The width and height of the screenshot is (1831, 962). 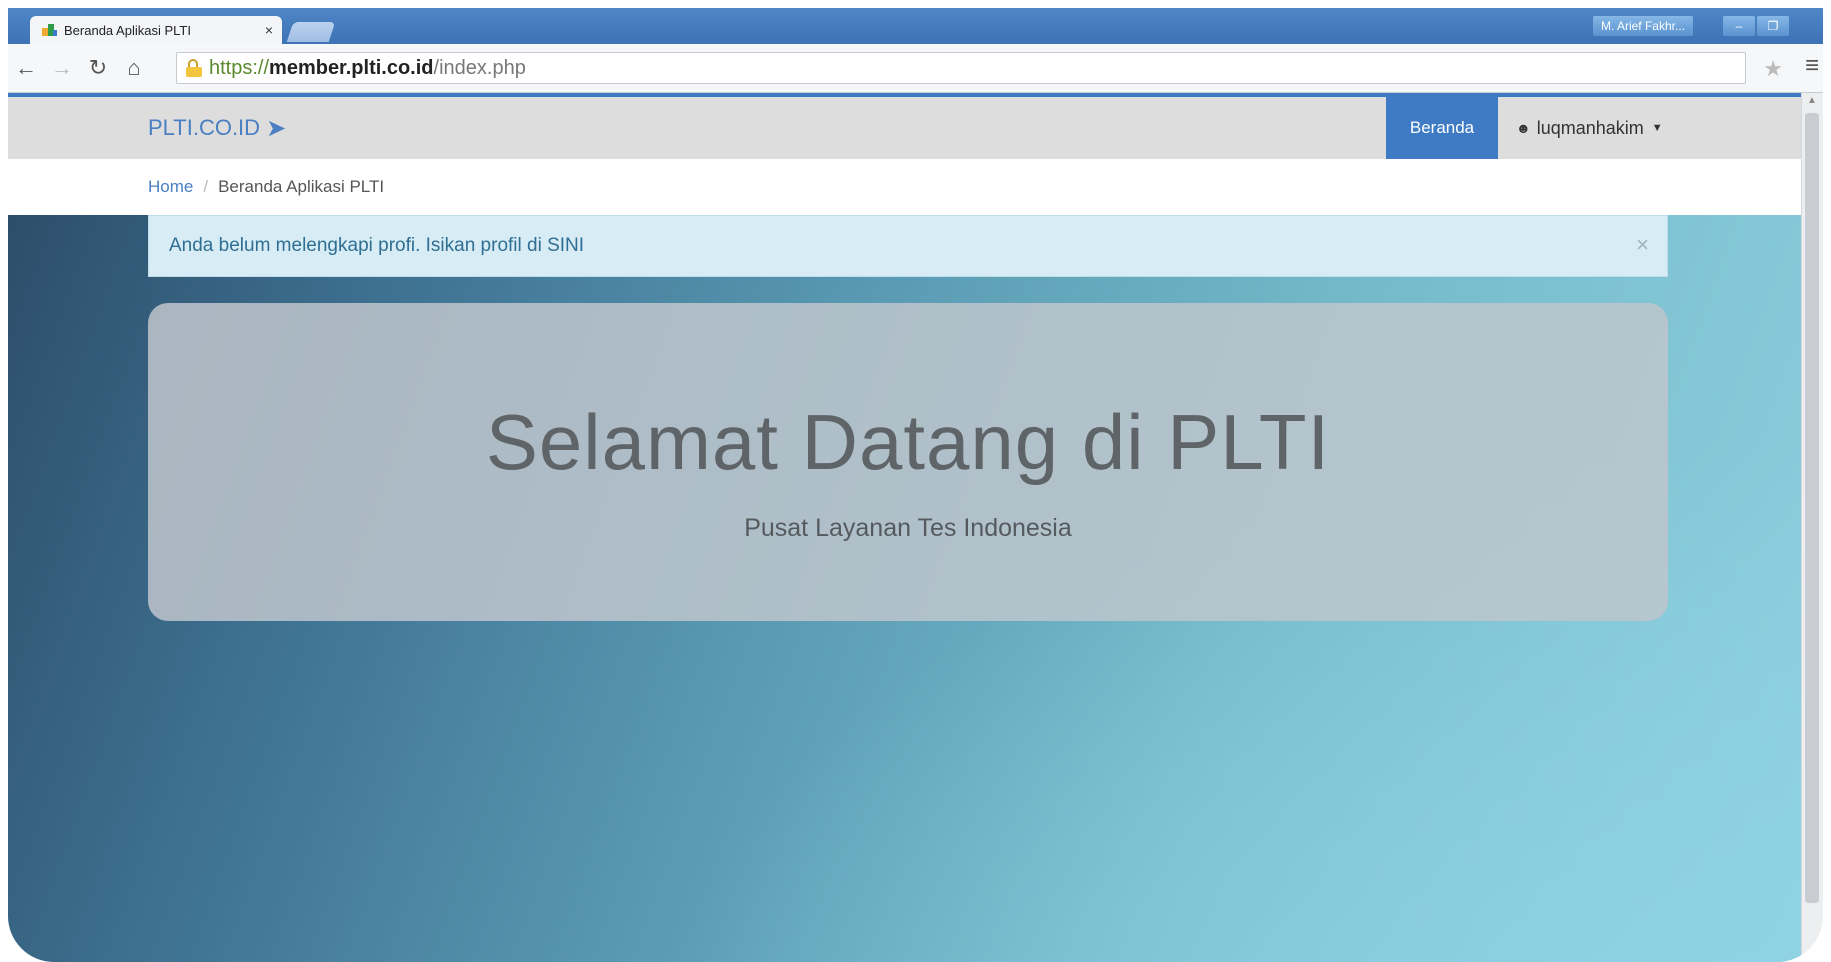 I want to click on address-bar: https:// member.plti.co.id /index.php, so click(x=961, y=68).